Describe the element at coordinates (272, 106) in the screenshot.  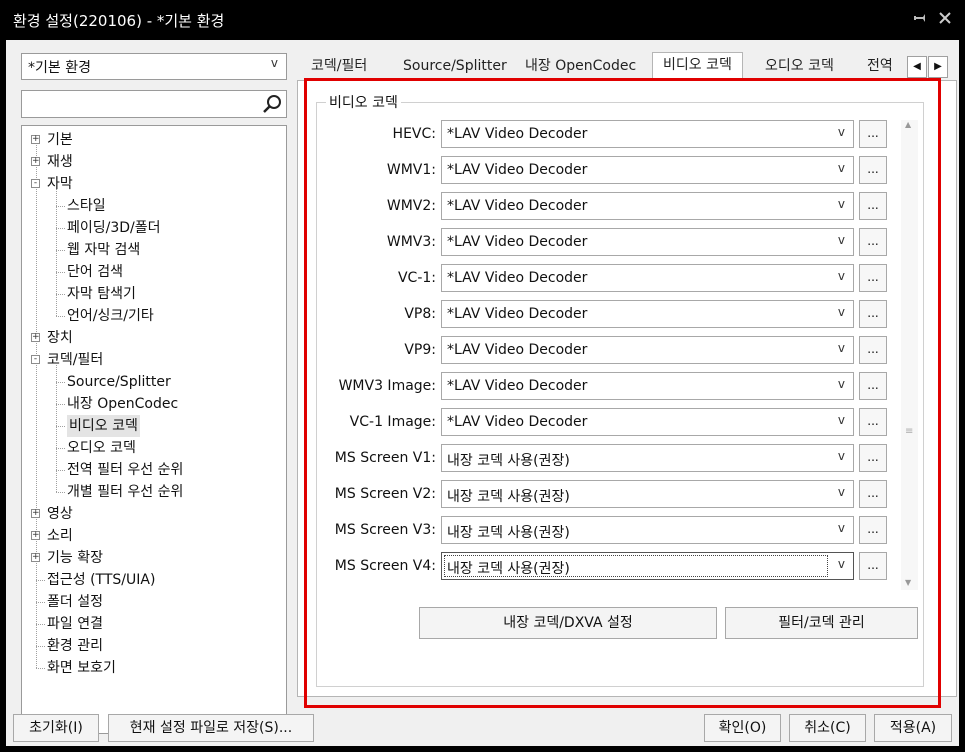
I see `magnifier-icon` at that location.